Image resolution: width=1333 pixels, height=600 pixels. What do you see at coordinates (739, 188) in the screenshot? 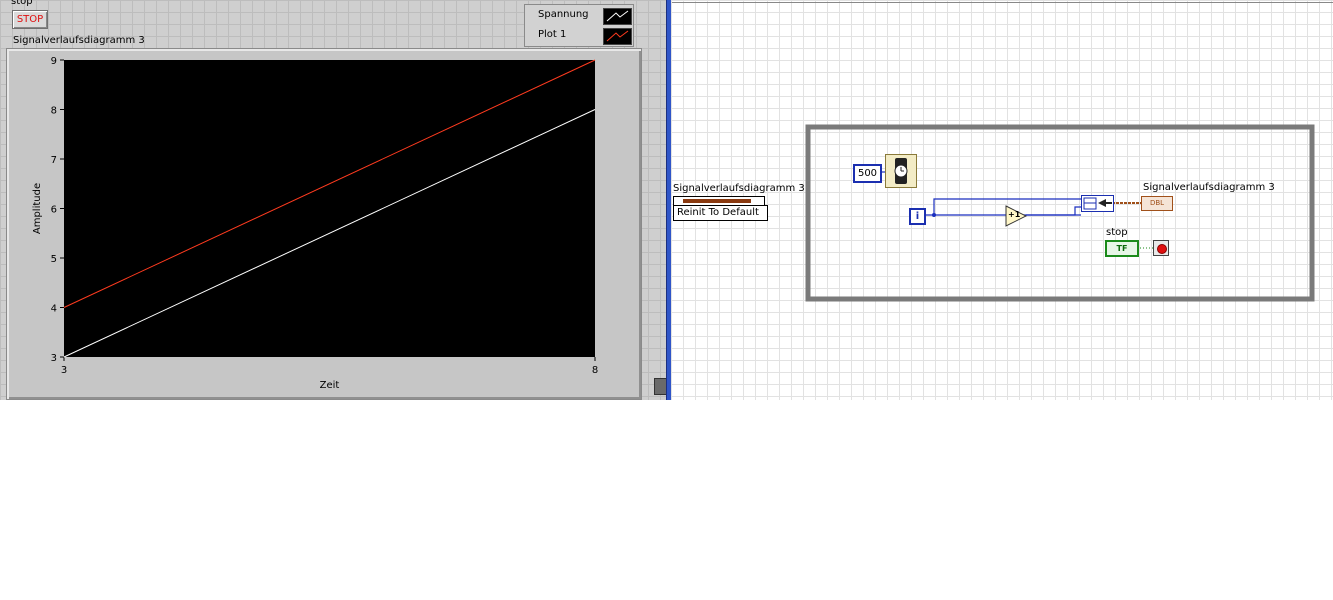
I see `bd-chart-label: Signalverlaufsdiagramm 3` at bounding box center [739, 188].